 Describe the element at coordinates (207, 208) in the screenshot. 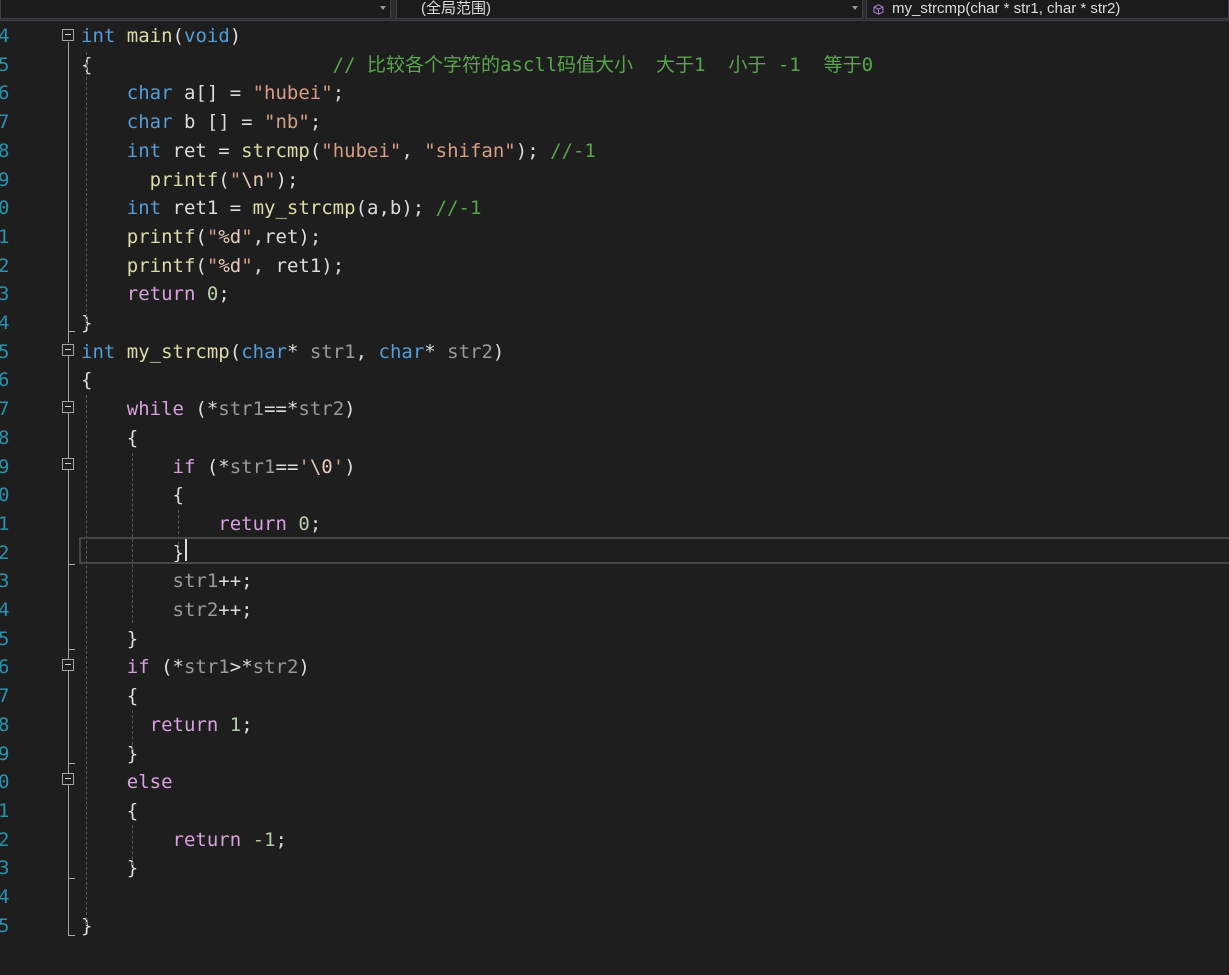

I see `code-token: ret1 =` at that location.